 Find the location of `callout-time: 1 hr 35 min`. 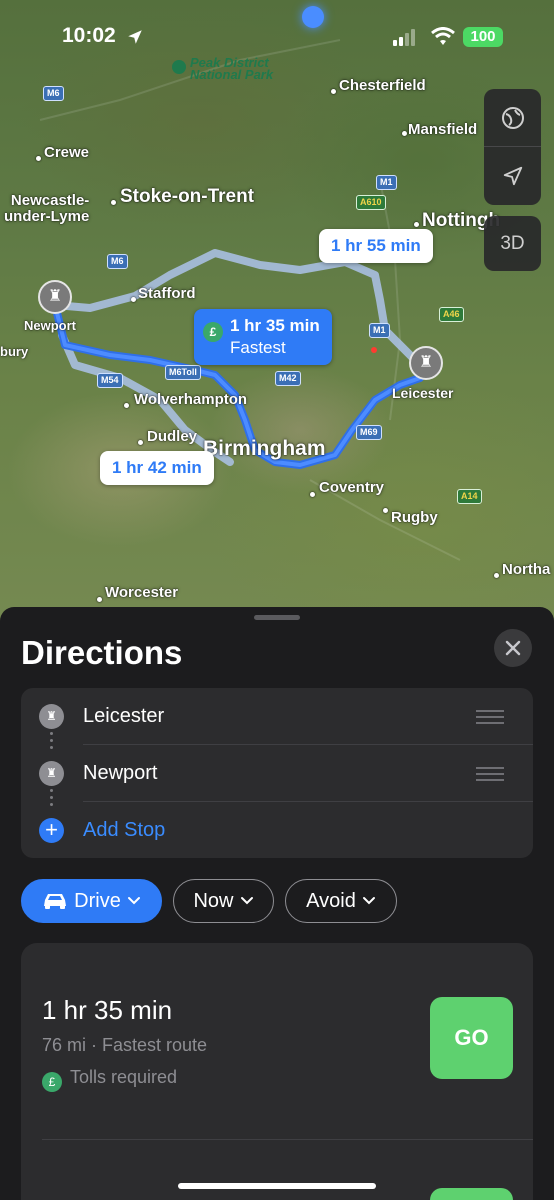

callout-time: 1 hr 35 min is located at coordinates (275, 325).